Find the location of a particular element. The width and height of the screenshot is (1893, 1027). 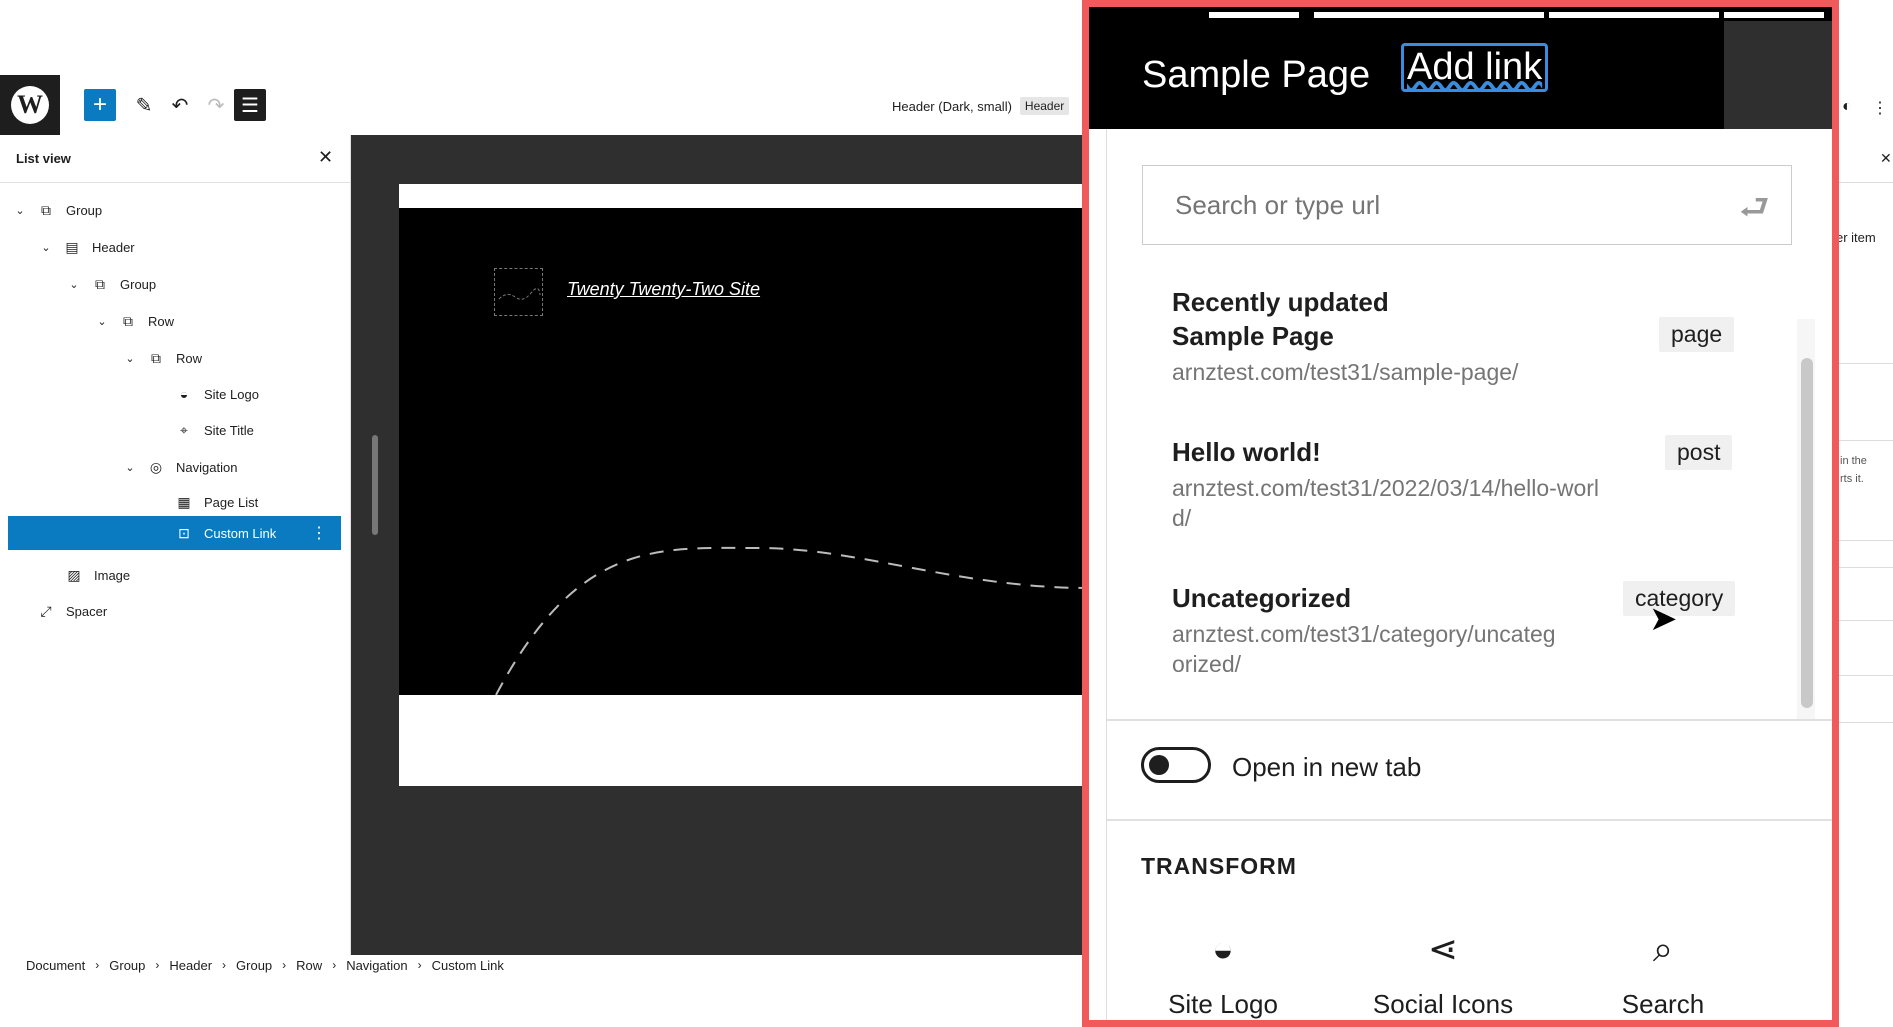

transform-label: Site Logo is located at coordinates (1223, 1004).